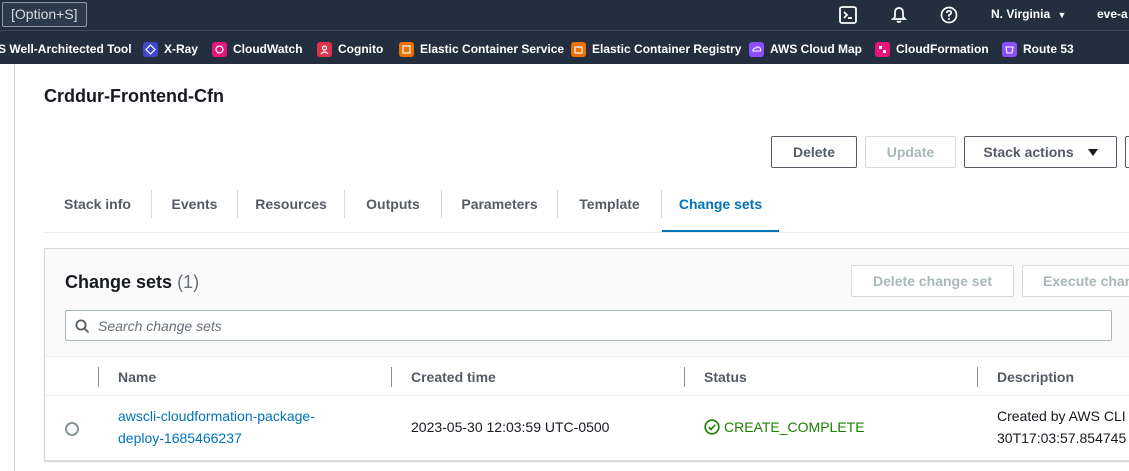 The width and height of the screenshot is (1129, 471). Describe the element at coordinates (932, 281) in the screenshot. I see `delete-change-set-button: Delete change set` at that location.